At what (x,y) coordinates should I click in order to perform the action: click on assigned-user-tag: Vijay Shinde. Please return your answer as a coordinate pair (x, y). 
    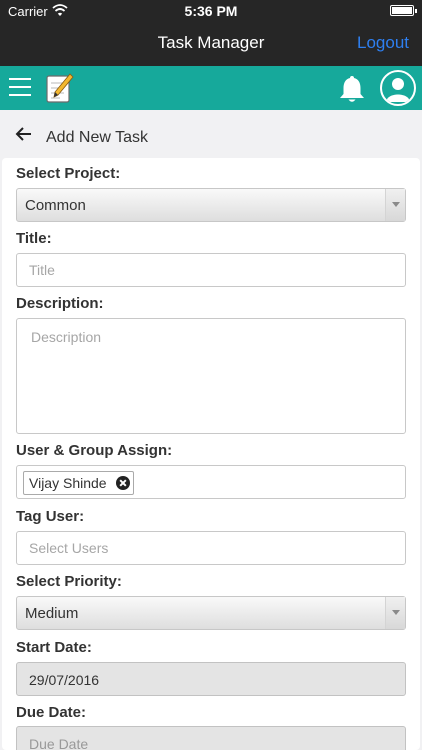
    Looking at the image, I should click on (78, 483).